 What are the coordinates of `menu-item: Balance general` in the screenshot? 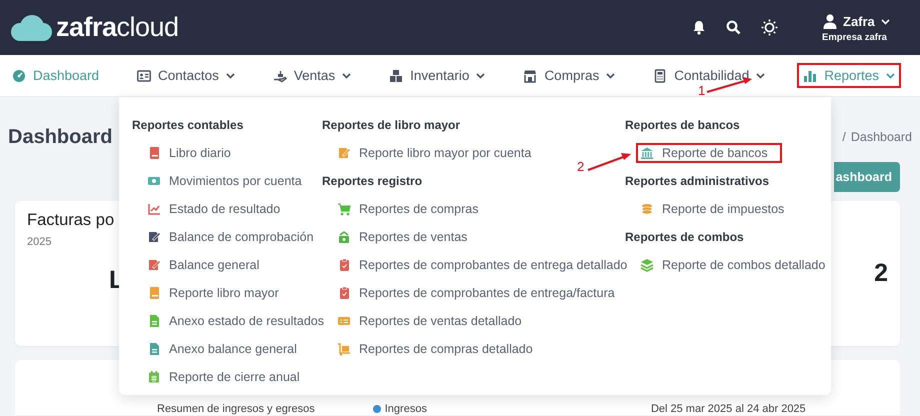 It's located at (208, 265).